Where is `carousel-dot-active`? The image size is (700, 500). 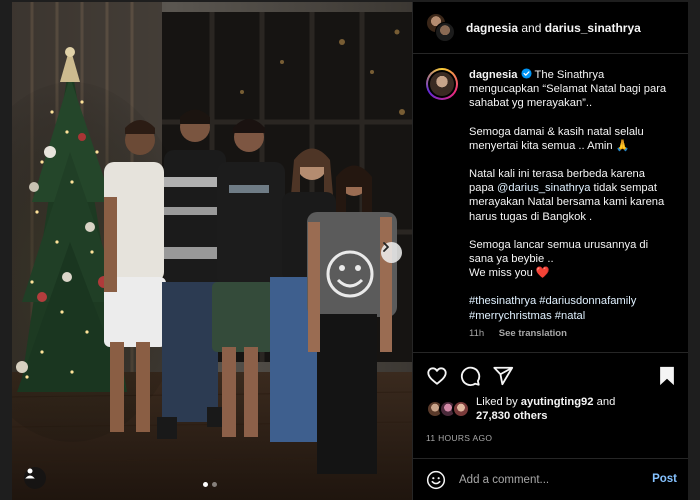 carousel-dot-active is located at coordinates (205, 484).